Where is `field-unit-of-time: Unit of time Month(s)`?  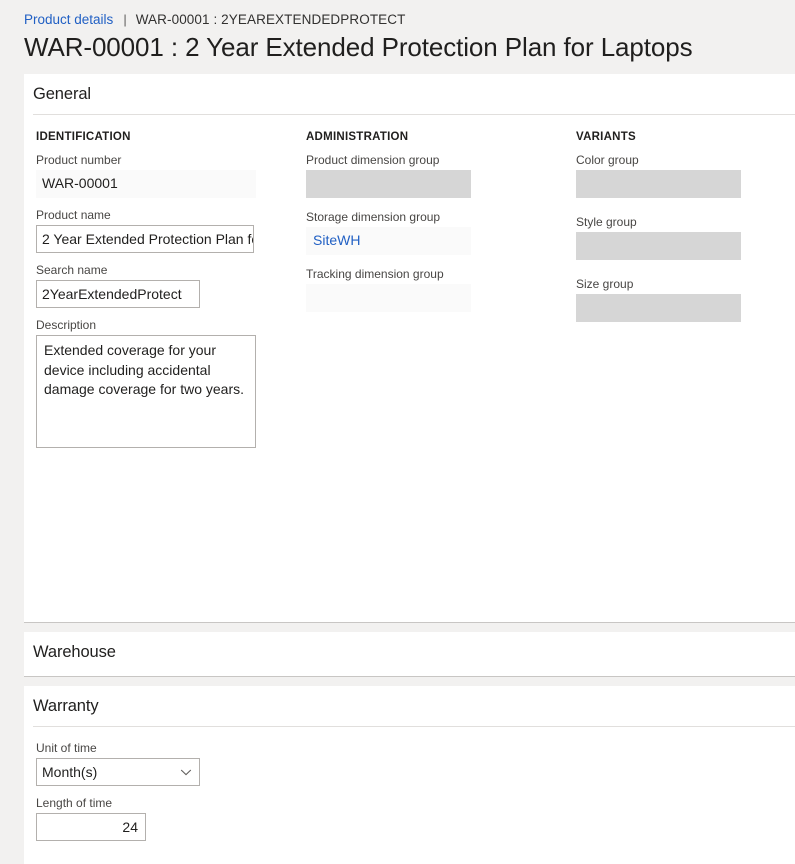
field-unit-of-time: Unit of time Month(s) is located at coordinates (415, 763).